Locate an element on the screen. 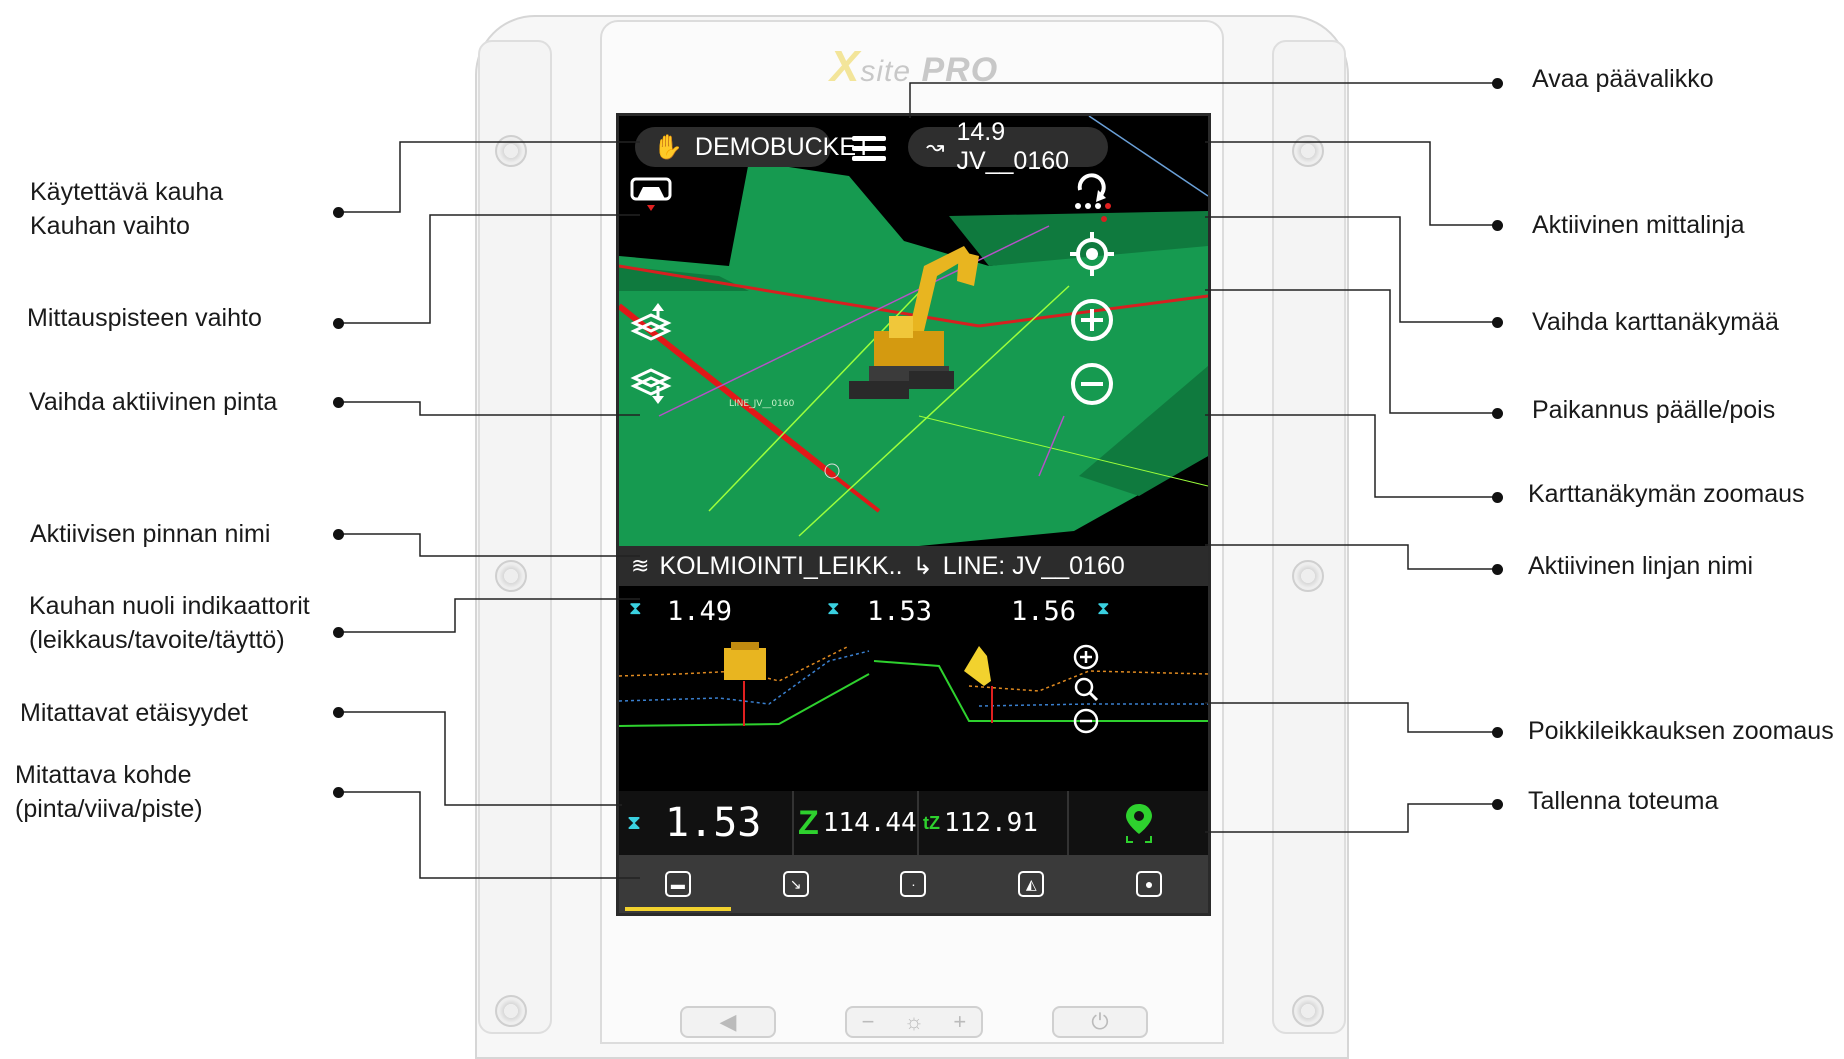  label-map-zoom: Karttanäkymän zoomaus is located at coordinates (1666, 494).